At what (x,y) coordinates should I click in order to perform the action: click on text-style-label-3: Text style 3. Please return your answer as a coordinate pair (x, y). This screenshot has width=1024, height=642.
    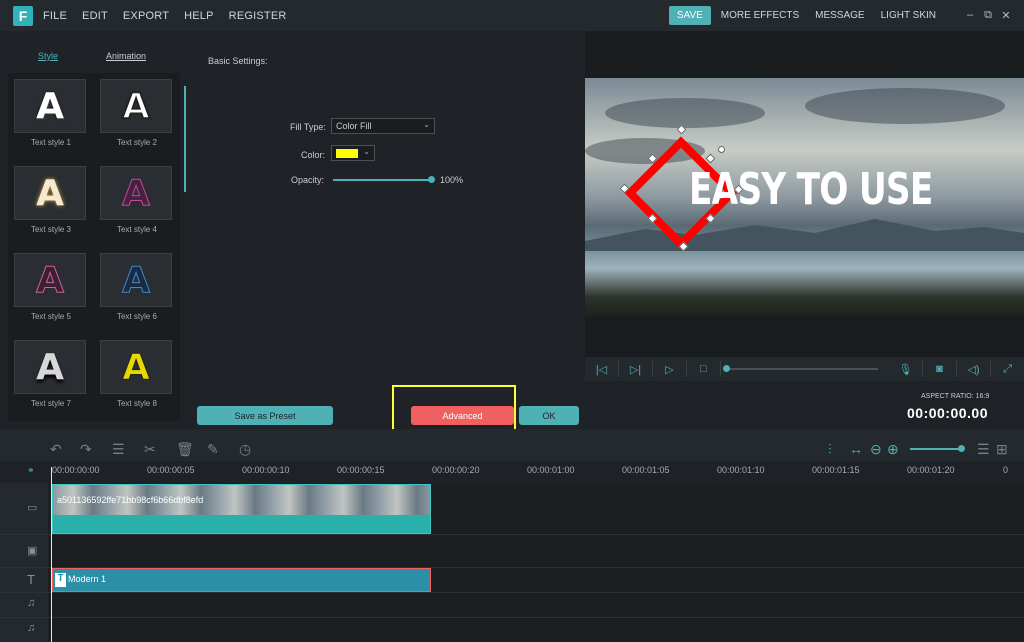
    Looking at the image, I should click on (50, 229).